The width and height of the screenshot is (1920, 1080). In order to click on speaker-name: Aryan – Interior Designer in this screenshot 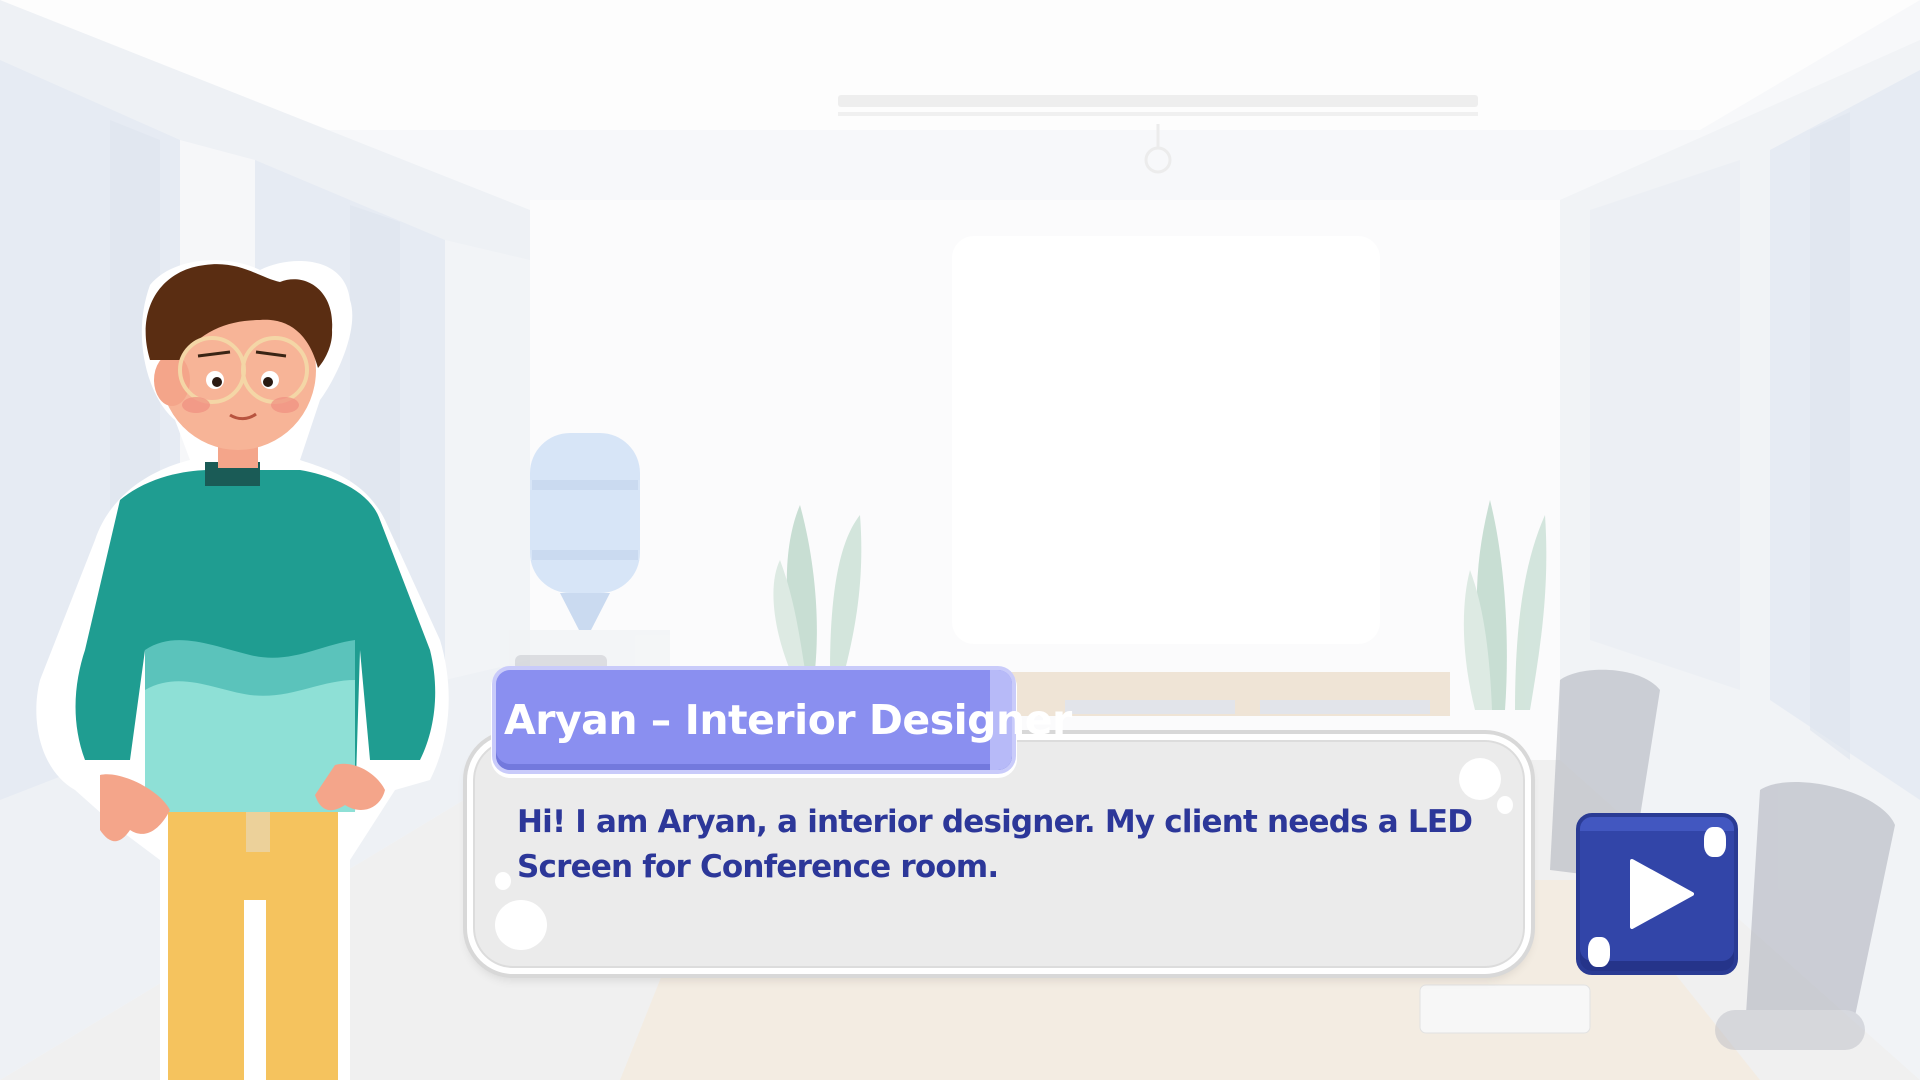, I will do `click(788, 720)`.